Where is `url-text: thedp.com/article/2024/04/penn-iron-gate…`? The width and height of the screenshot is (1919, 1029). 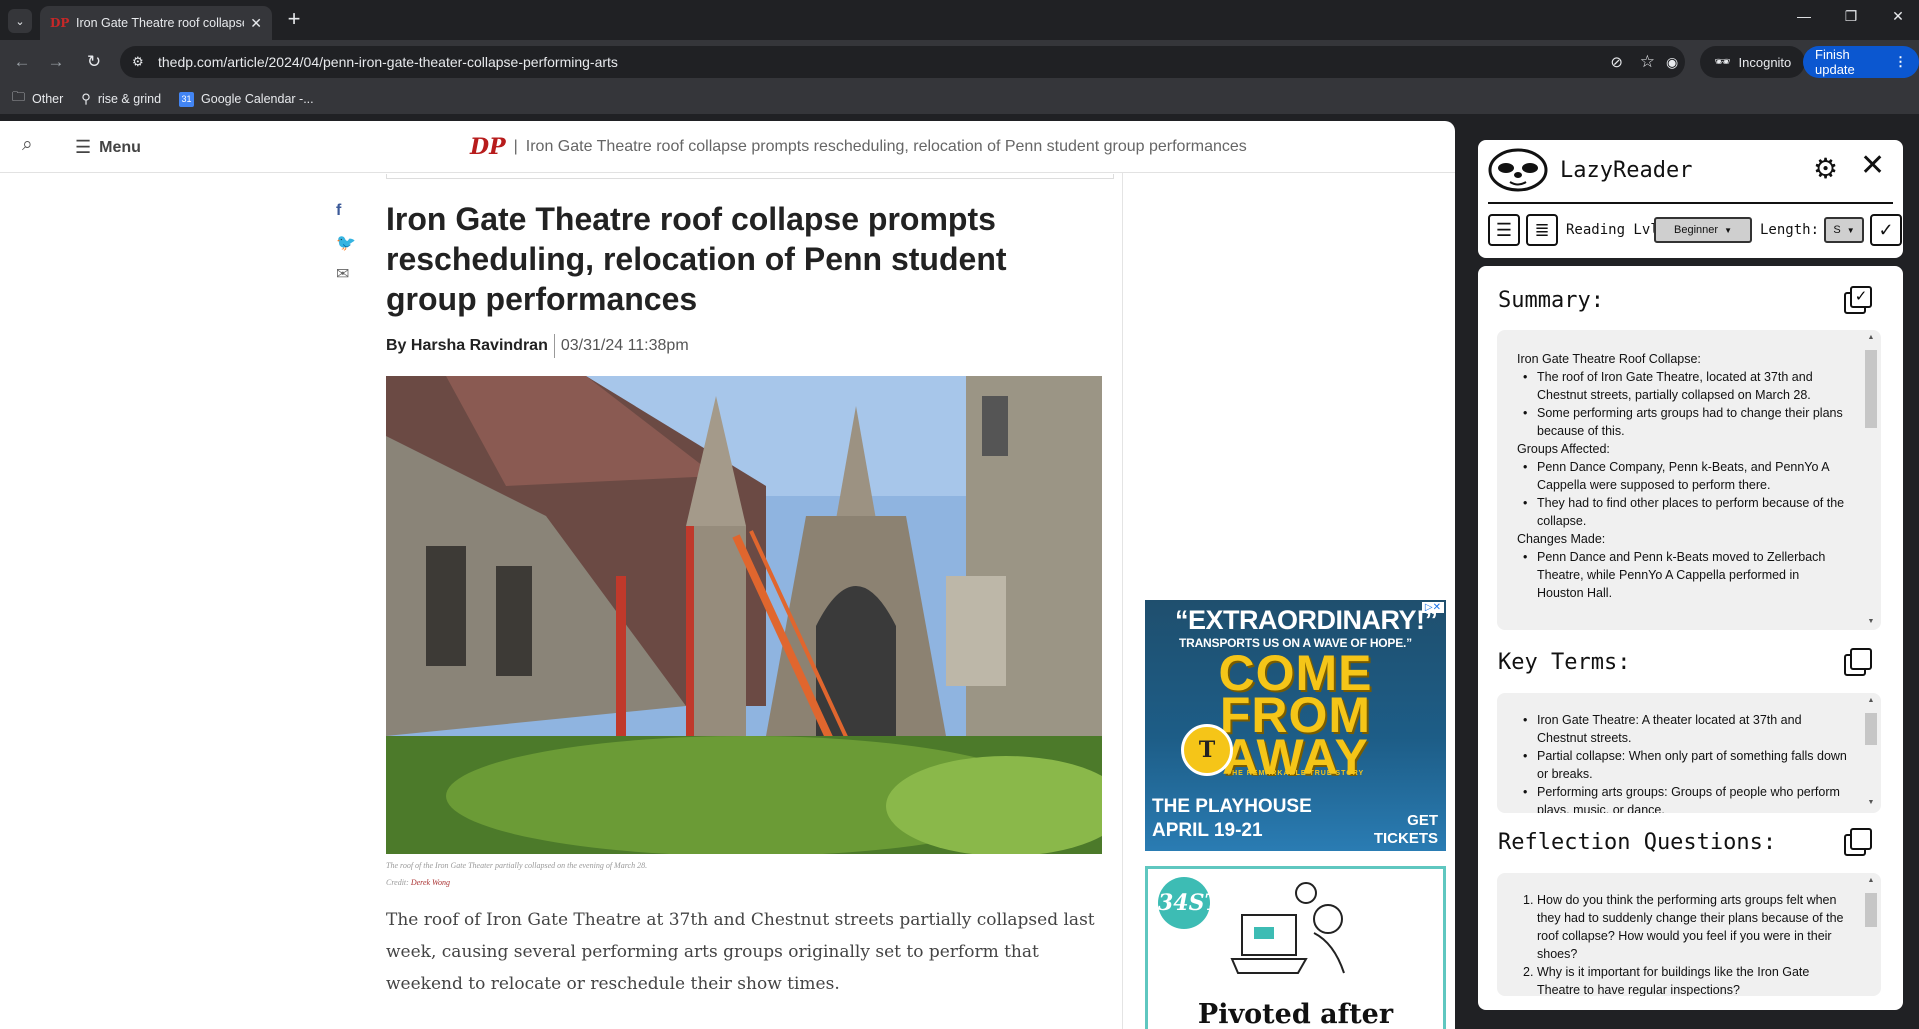
url-text: thedp.com/article/2024/04/penn-iron-gate… is located at coordinates (388, 62).